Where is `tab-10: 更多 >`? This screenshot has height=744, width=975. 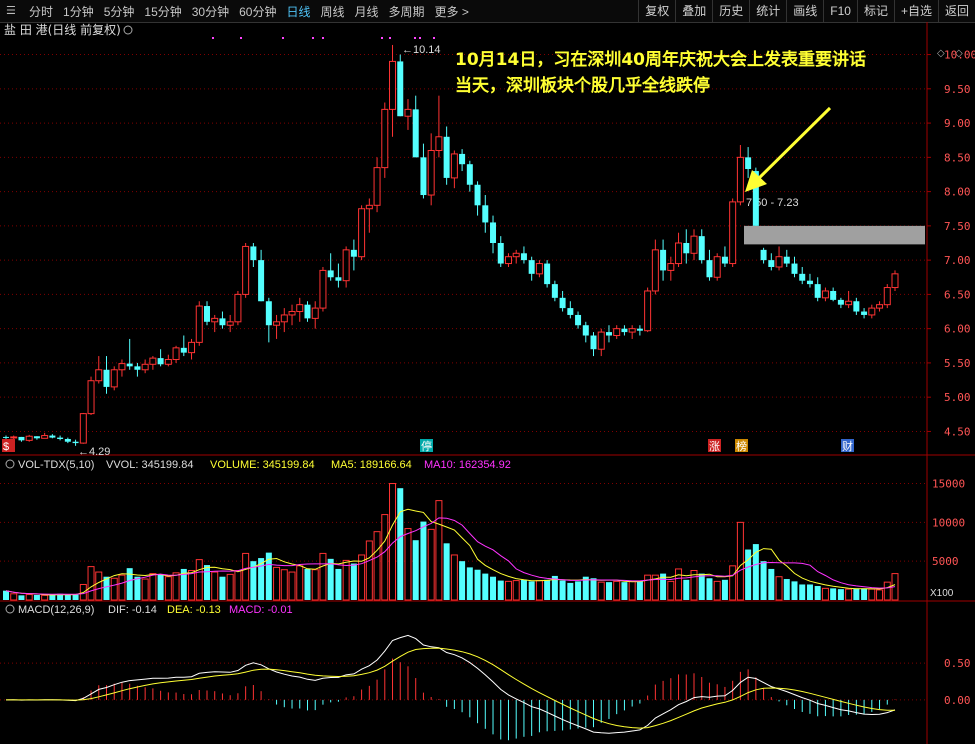
tab-10: 更多 > is located at coordinates (452, 11).